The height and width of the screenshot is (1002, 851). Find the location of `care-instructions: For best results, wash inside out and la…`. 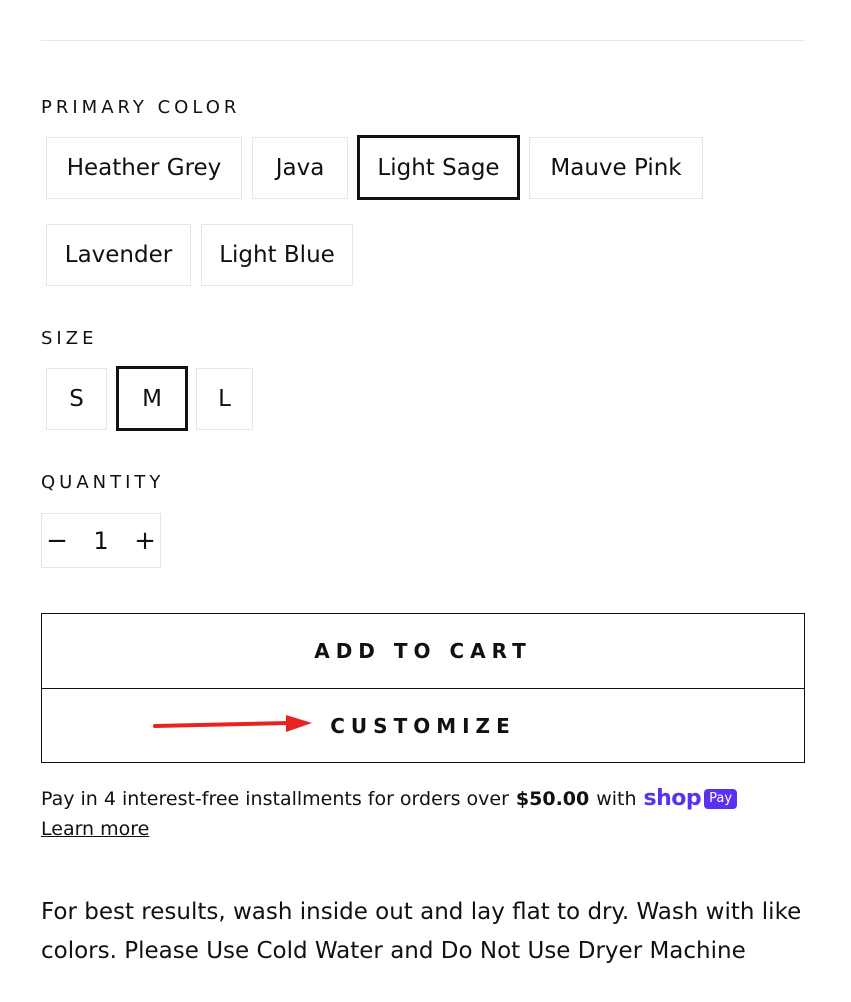

care-instructions: For best results, wash inside out and la… is located at coordinates (421, 931).